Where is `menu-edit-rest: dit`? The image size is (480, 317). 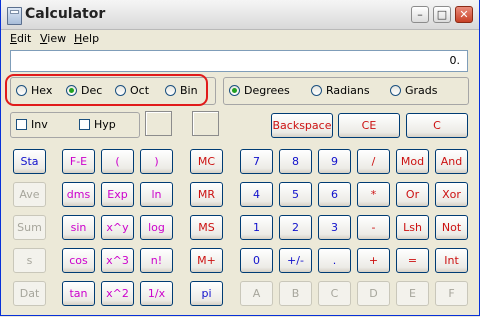 menu-edit-rest: dit is located at coordinates (24, 38).